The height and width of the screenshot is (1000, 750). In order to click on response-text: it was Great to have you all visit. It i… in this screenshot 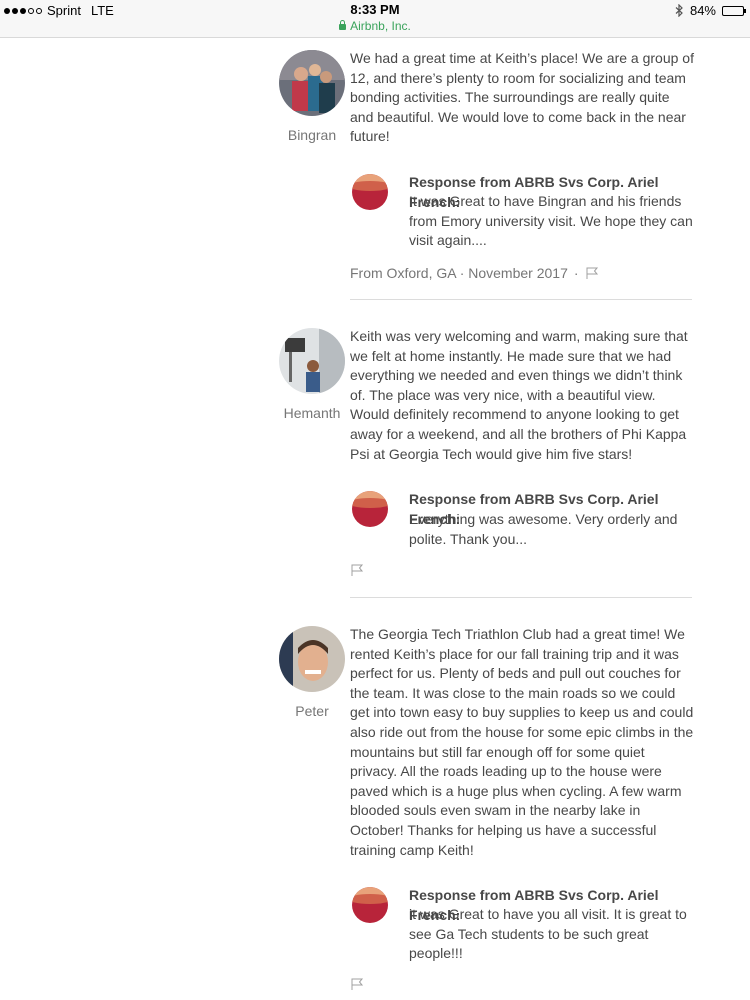, I will do `click(548, 934)`.